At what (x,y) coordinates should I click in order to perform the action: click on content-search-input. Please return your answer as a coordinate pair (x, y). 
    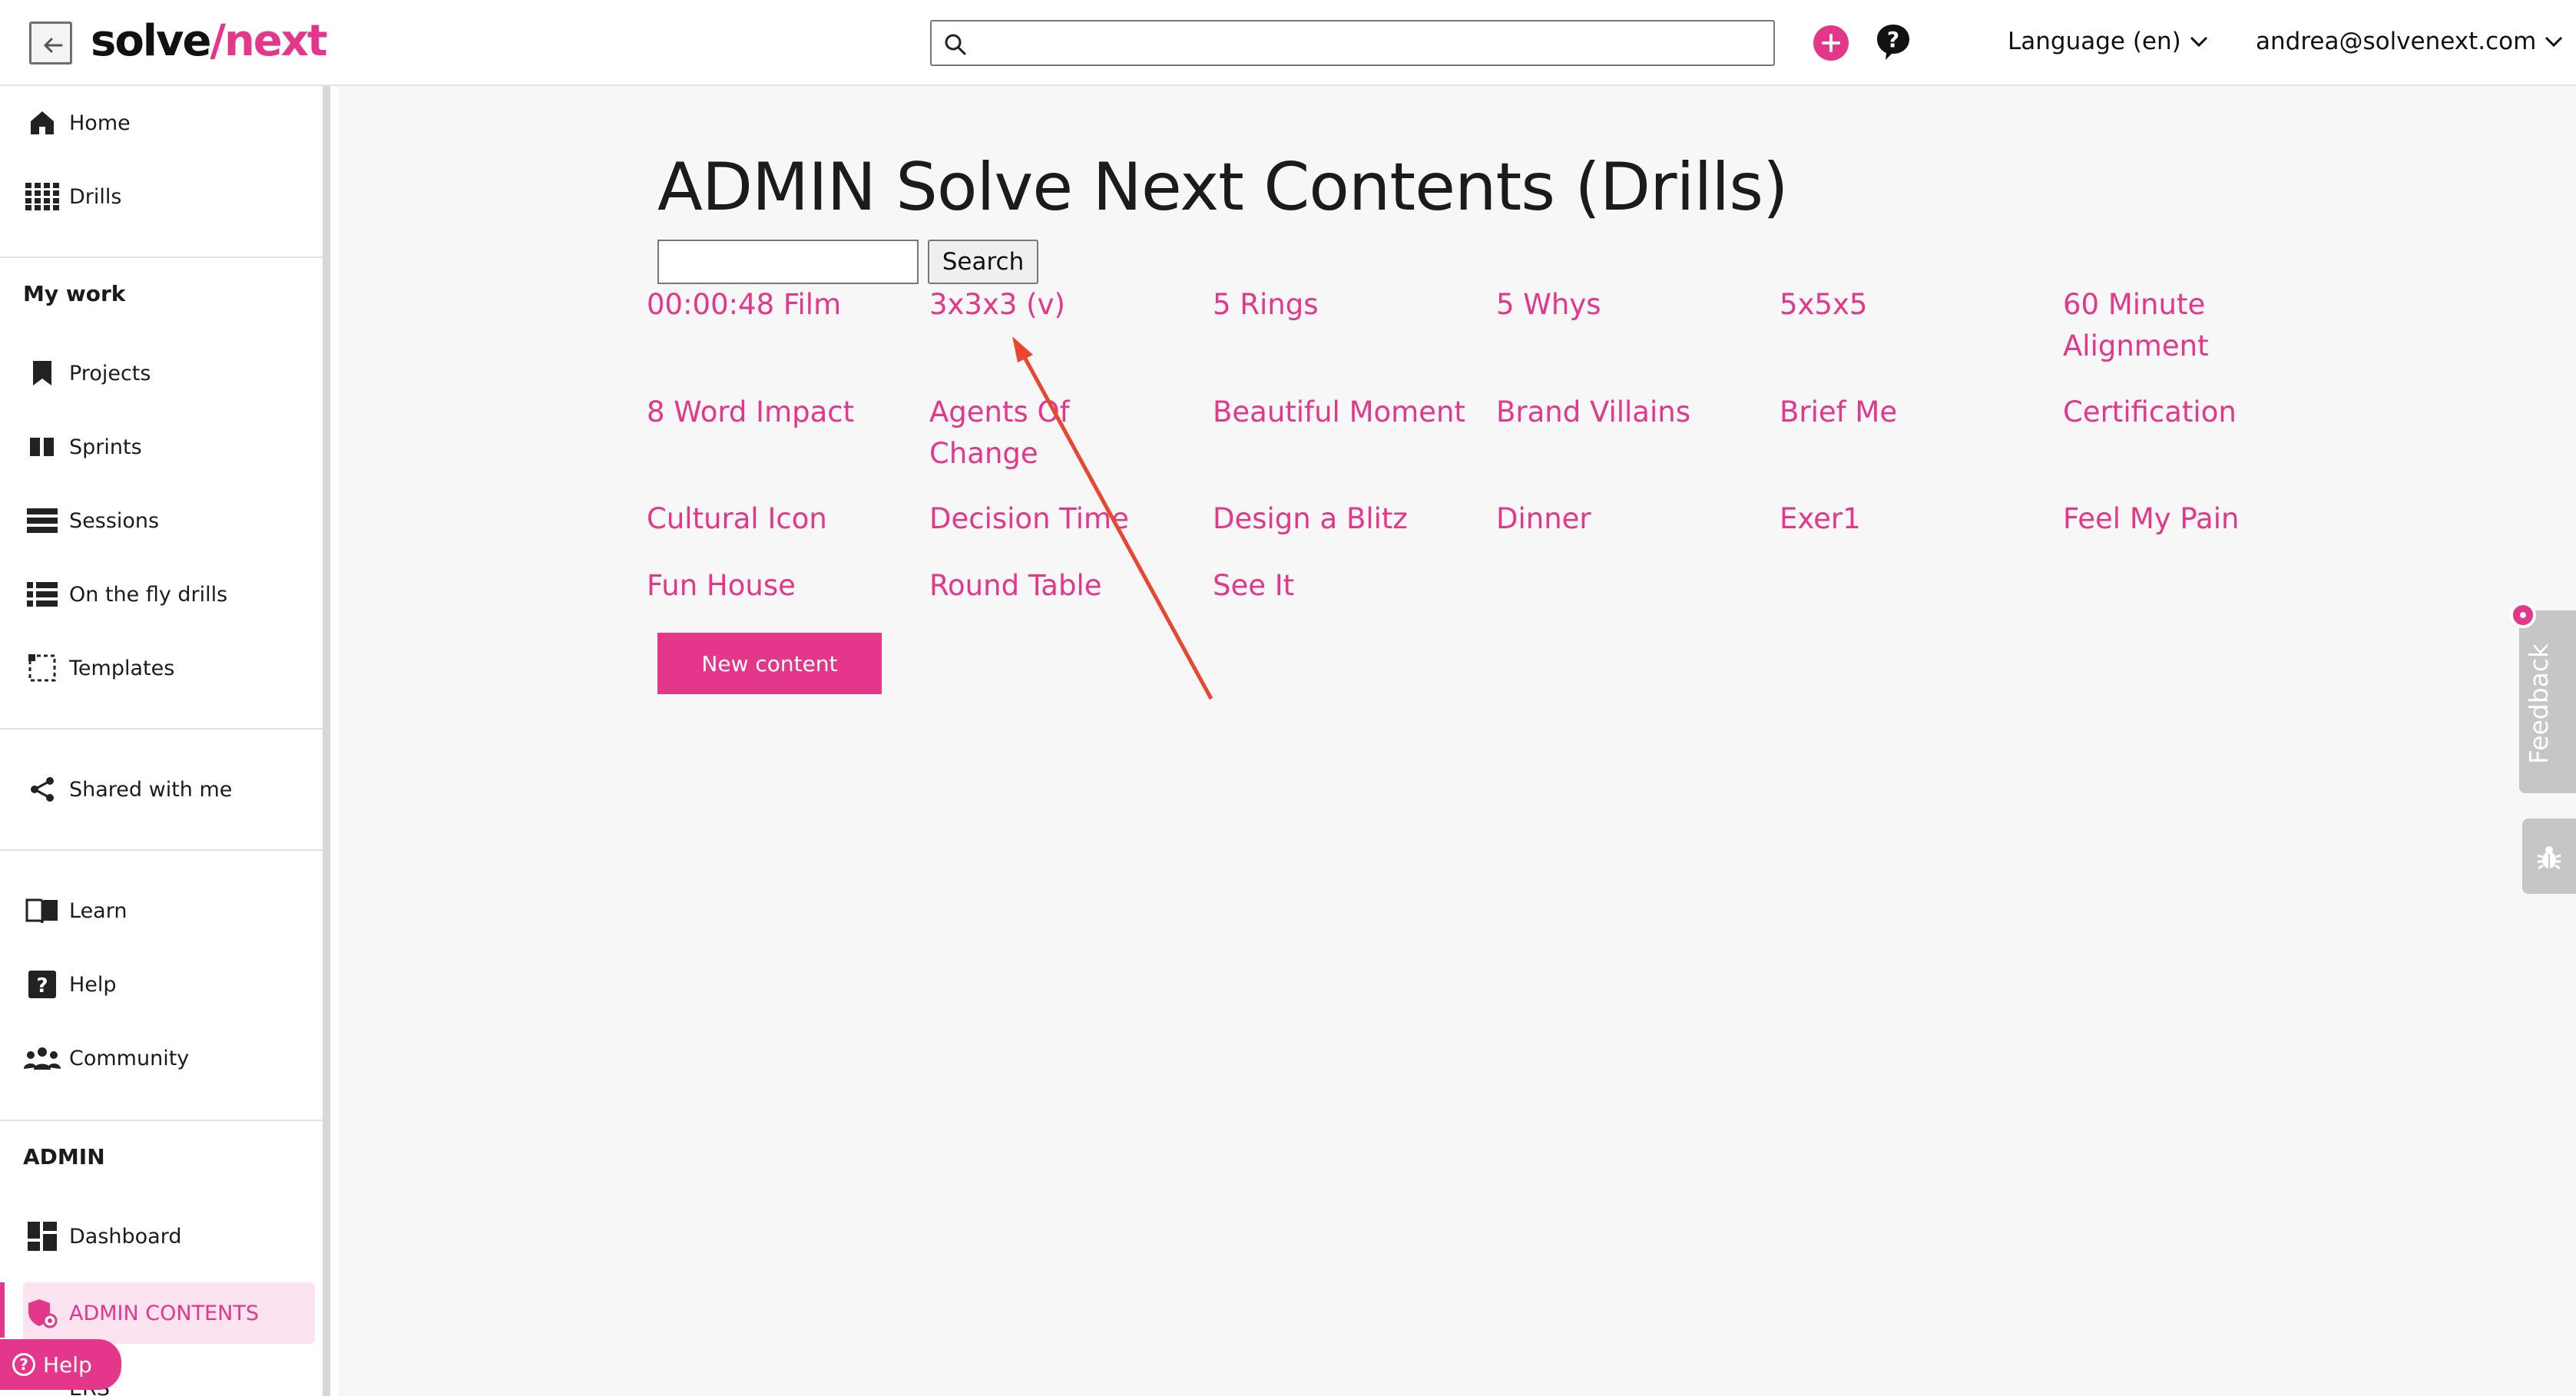
    Looking at the image, I should click on (788, 262).